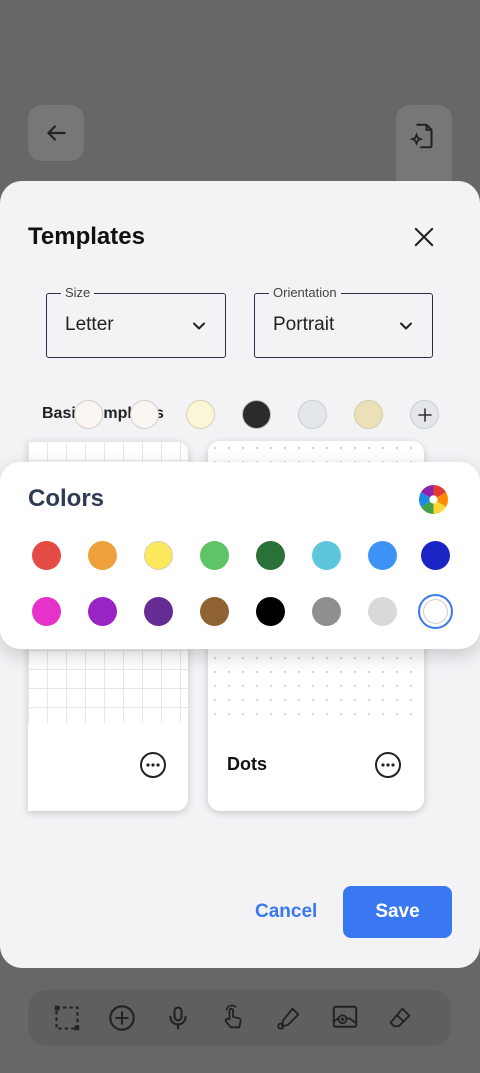  Describe the element at coordinates (214, 611) in the screenshot. I see `color-swatch-brown` at that location.